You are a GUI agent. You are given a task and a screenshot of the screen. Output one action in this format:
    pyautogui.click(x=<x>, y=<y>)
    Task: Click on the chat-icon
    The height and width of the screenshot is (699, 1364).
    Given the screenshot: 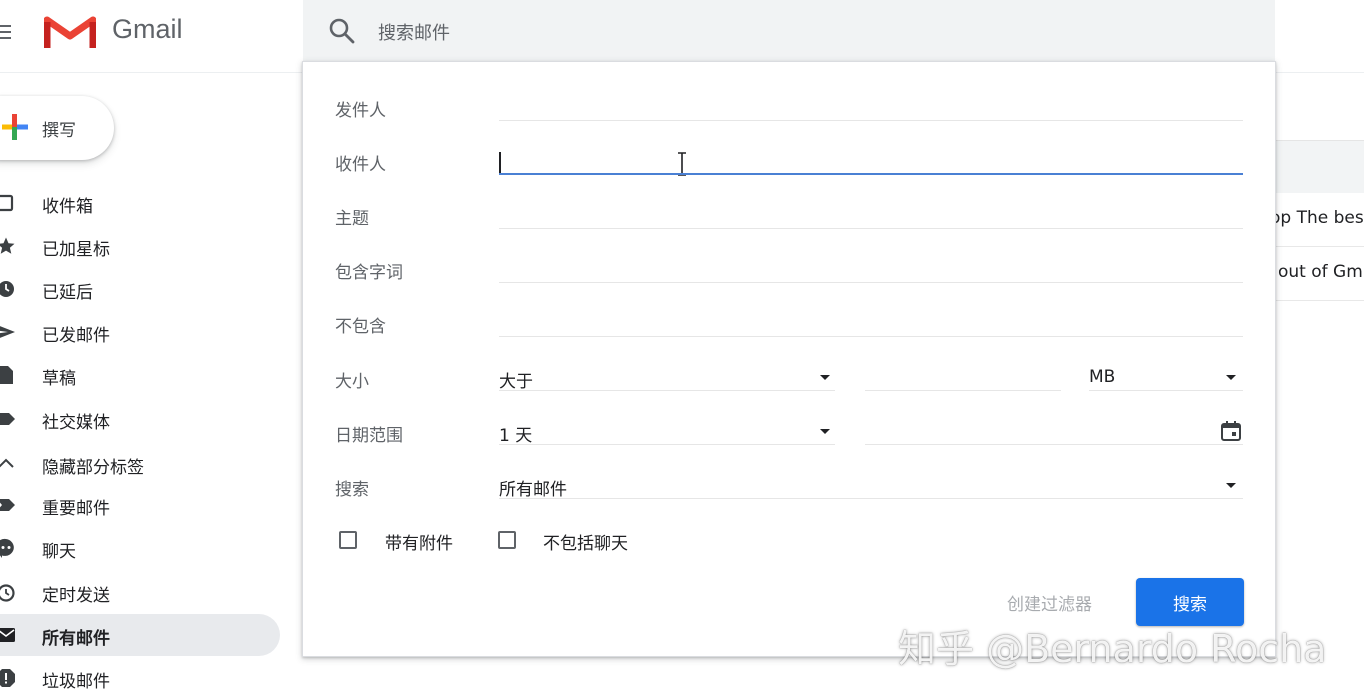 What is the action you would take?
    pyautogui.click(x=7, y=548)
    